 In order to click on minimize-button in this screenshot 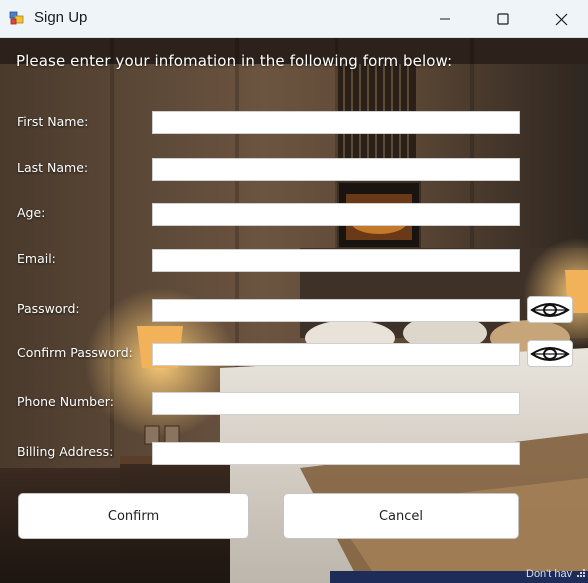, I will do `click(445, 19)`.